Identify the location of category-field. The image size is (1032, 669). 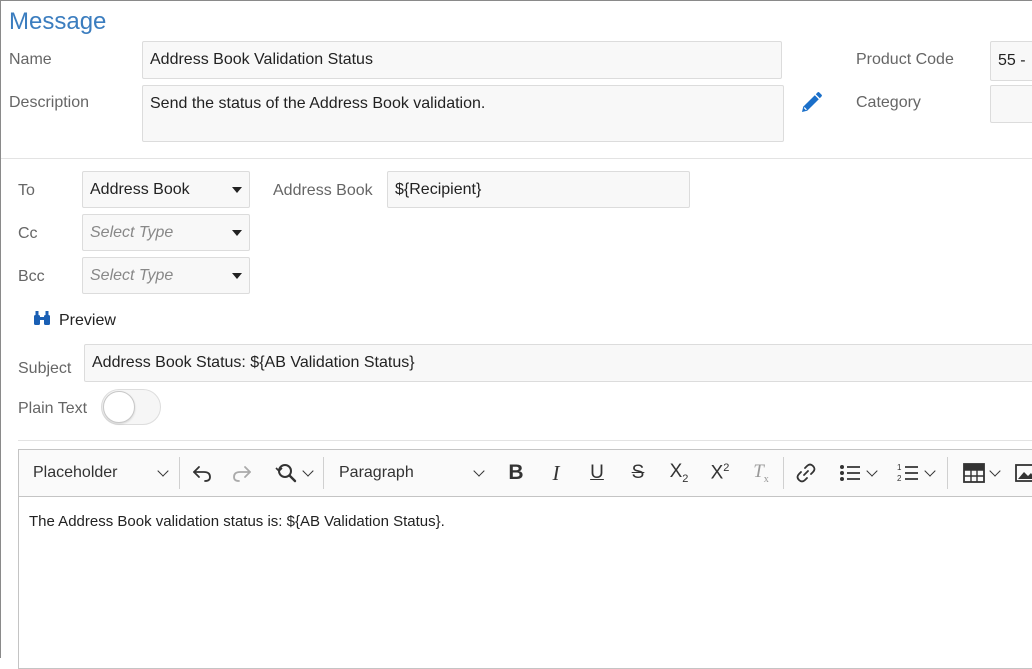
(1011, 104).